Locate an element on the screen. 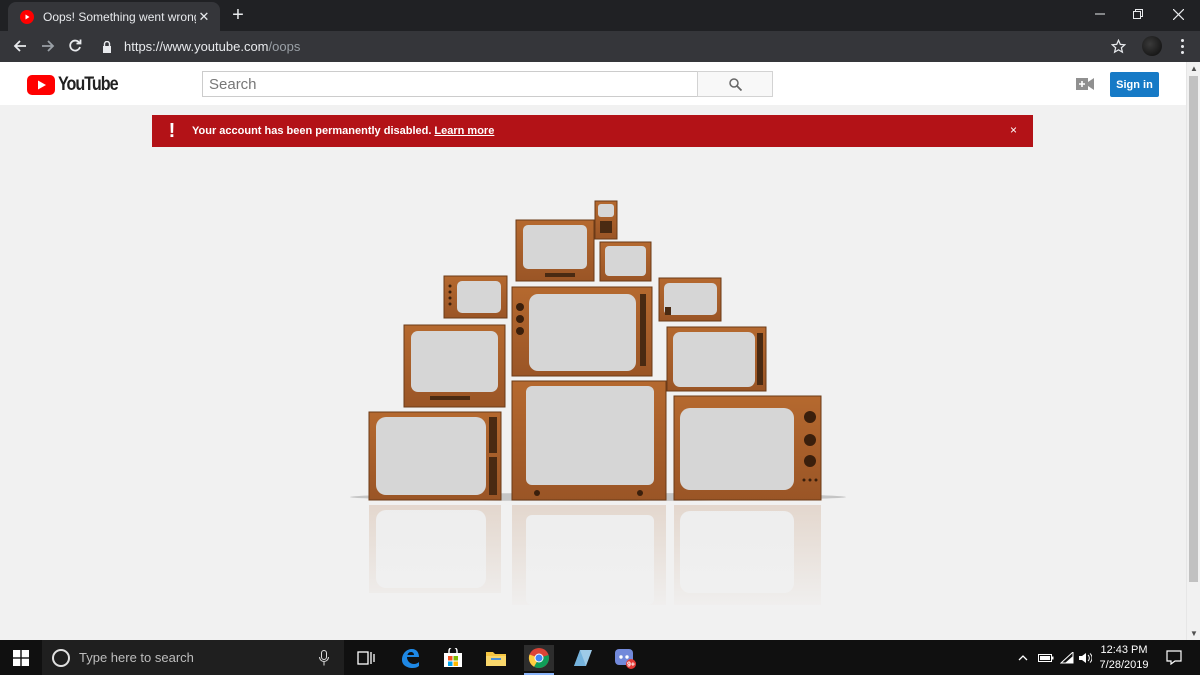 This screenshot has width=1200, height=675. youtube-logo-text: YouTube is located at coordinates (88, 84).